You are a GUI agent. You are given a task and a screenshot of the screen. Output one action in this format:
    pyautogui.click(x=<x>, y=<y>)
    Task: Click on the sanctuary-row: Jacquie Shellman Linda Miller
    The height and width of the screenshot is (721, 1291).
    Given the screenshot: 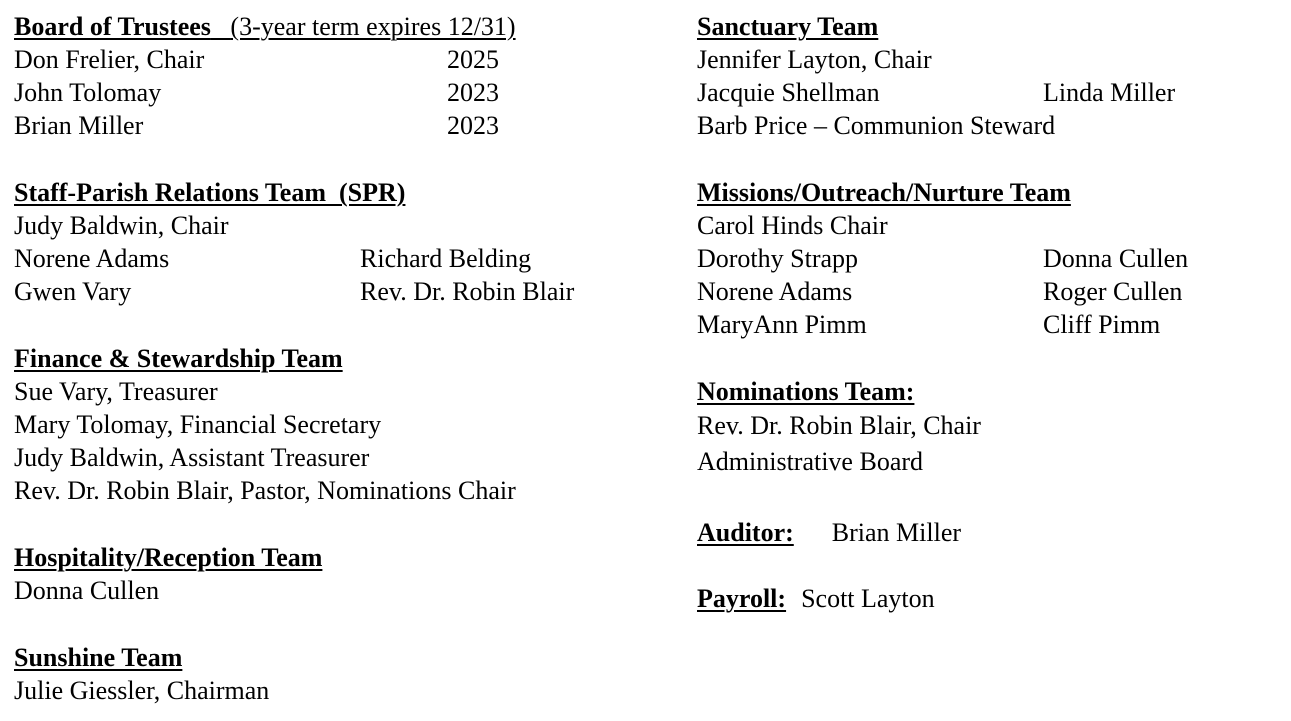 What is the action you would take?
    pyautogui.click(x=992, y=92)
    